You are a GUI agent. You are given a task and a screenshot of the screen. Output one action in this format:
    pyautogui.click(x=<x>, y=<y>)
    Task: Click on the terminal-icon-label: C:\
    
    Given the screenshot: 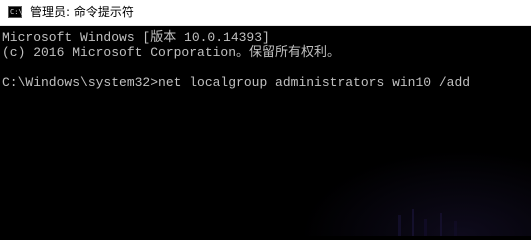 What is the action you would take?
    pyautogui.click(x=16, y=12)
    